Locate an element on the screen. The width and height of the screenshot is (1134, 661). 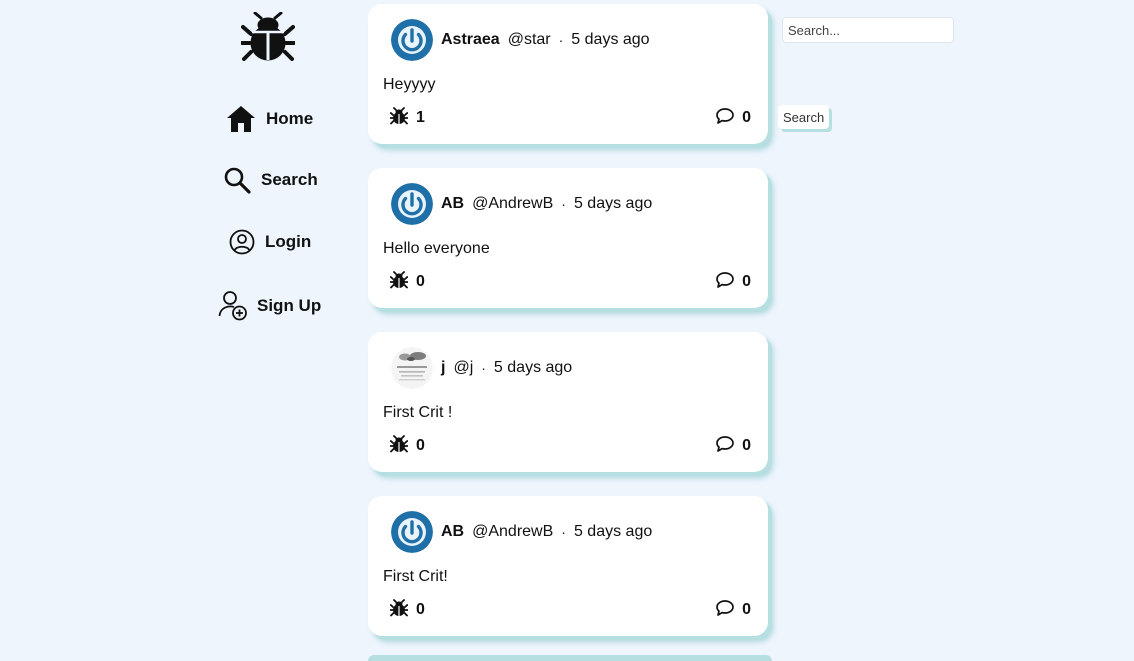
post-card: j @j · 5 days ago First Crit ! 0 0 is located at coordinates (568, 402).